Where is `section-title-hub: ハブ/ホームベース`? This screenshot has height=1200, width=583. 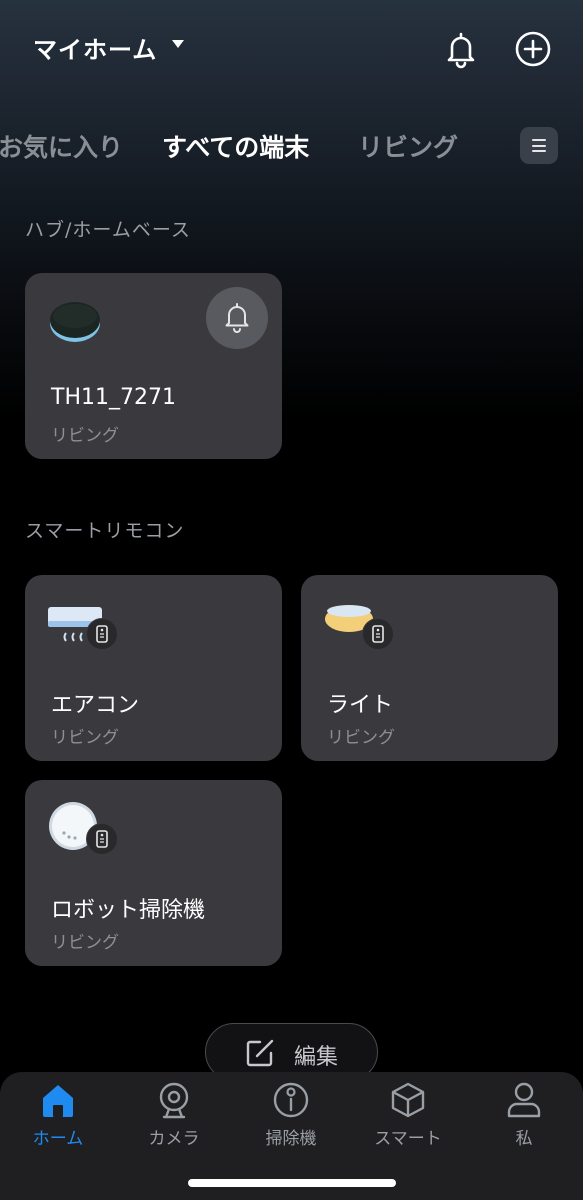
section-title-hub: ハブ/ホームベース is located at coordinates (108, 230).